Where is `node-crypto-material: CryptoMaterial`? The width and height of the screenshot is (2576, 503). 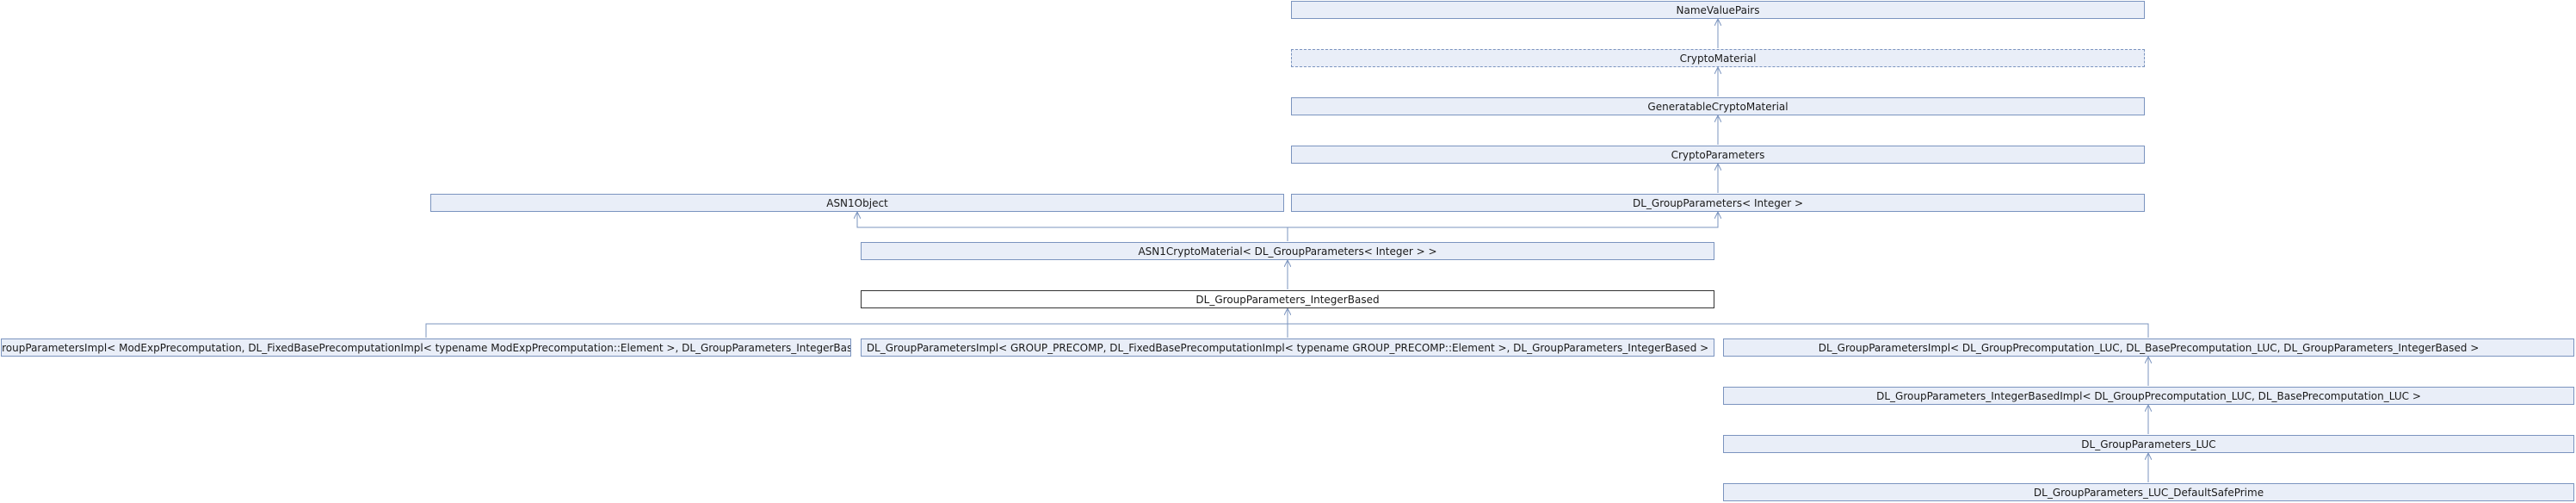
node-crypto-material: CryptoMaterial is located at coordinates (1718, 58).